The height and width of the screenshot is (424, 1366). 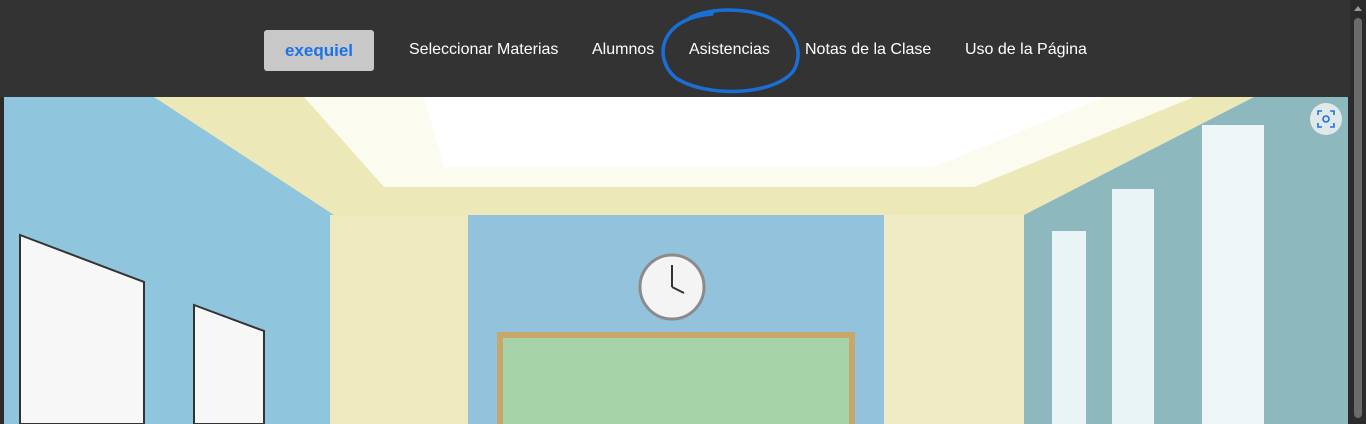 I want to click on visual-search-button, so click(x=1326, y=119).